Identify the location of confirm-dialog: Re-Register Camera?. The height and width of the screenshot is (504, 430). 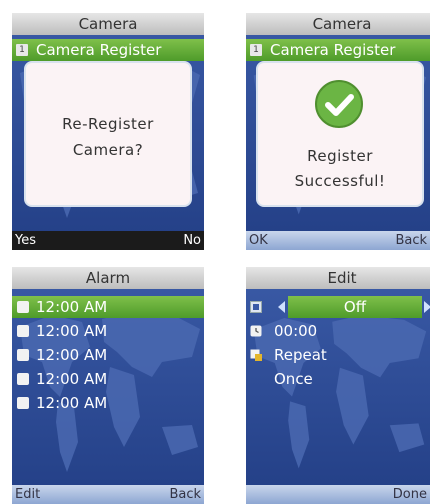
(108, 134).